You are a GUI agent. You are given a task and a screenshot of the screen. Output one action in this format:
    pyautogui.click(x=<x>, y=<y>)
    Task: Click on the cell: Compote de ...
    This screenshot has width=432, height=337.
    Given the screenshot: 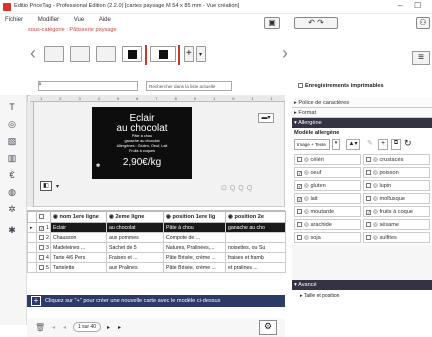 What is the action you would take?
    pyautogui.click(x=194, y=237)
    